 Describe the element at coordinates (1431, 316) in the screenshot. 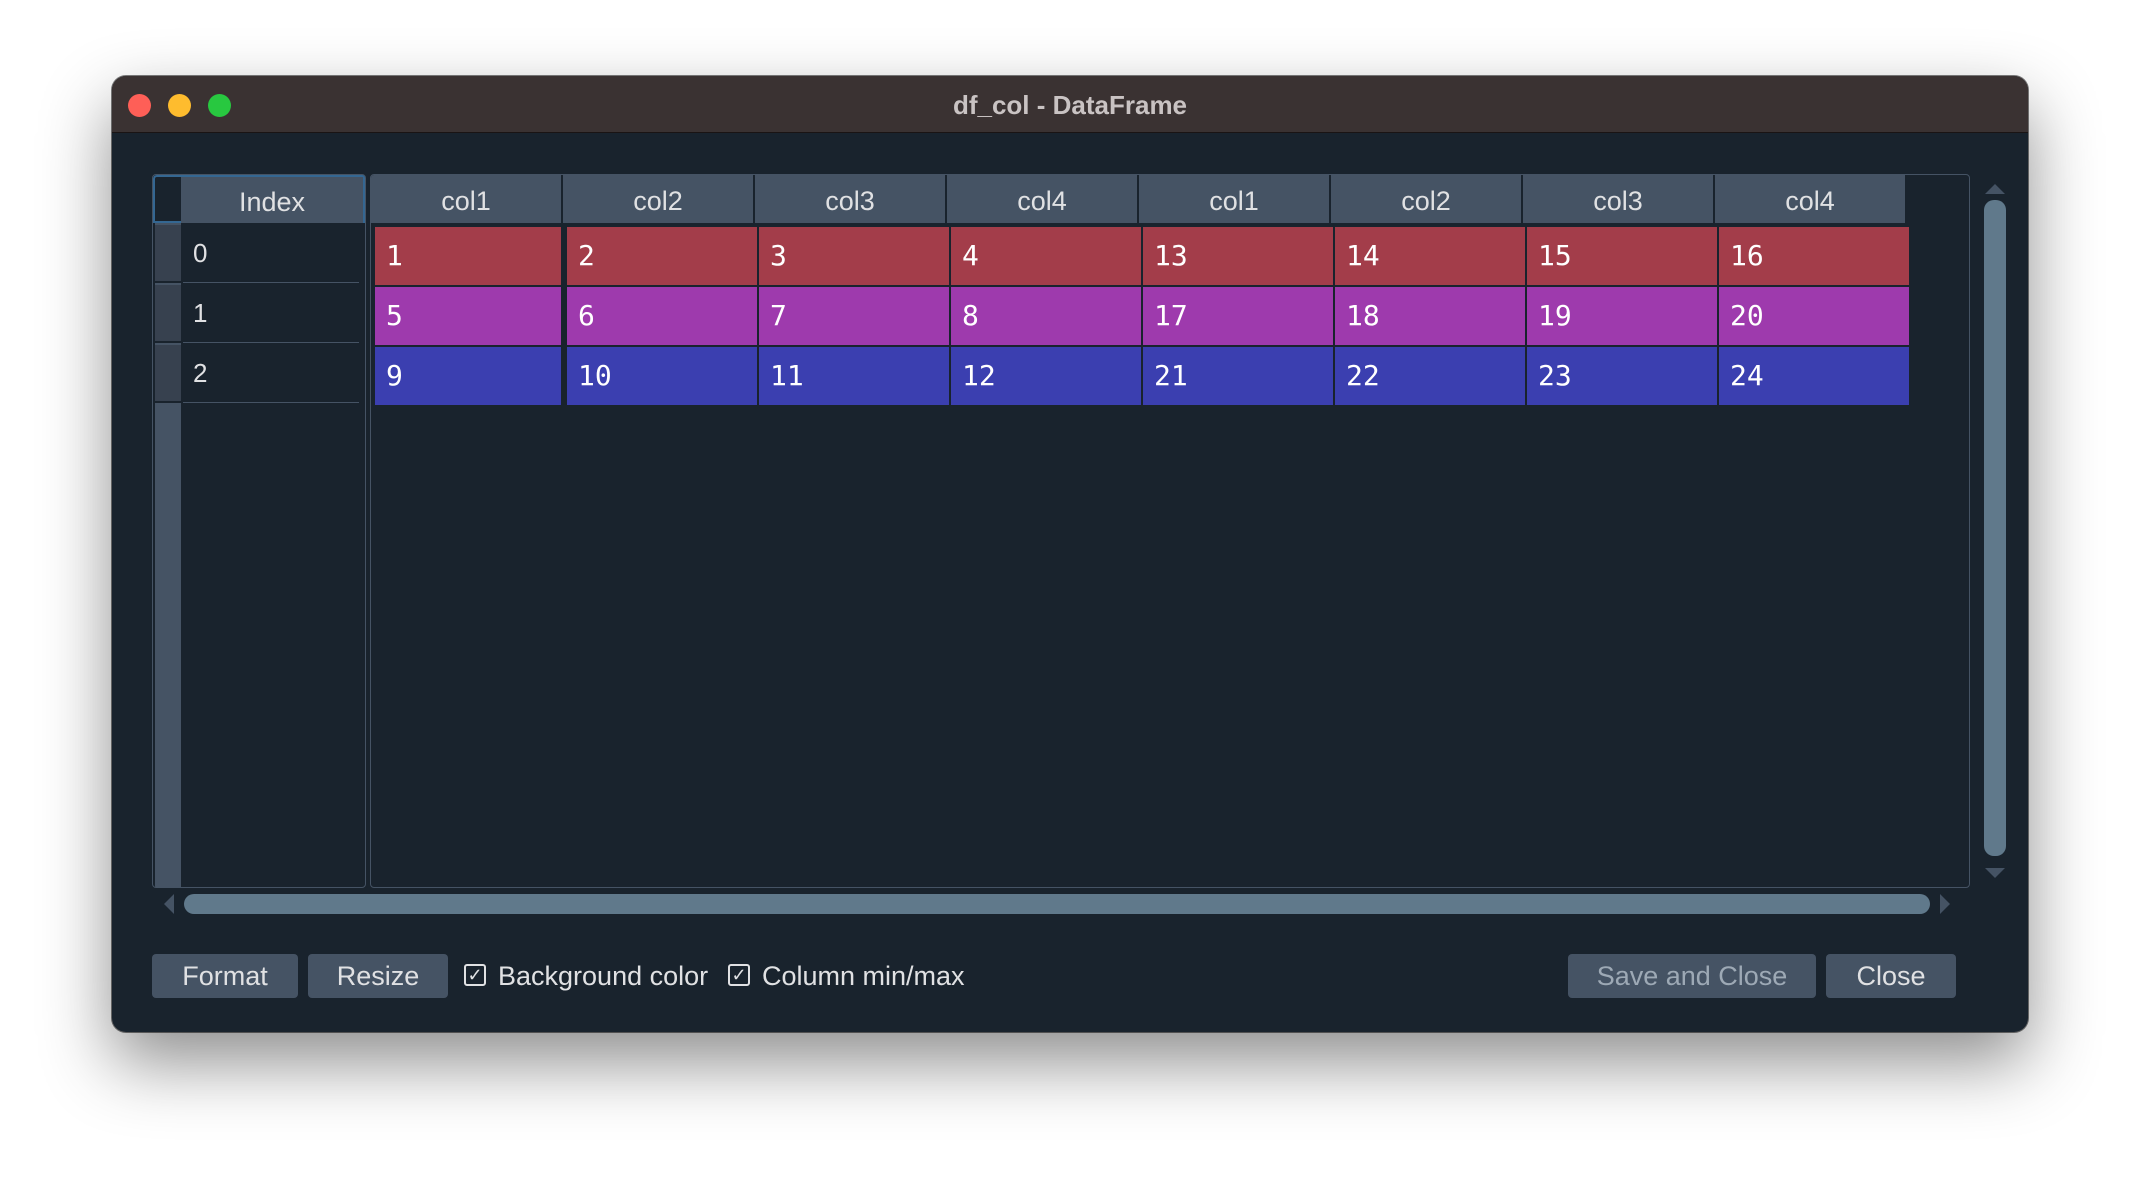

I see `table-cell: 18` at that location.